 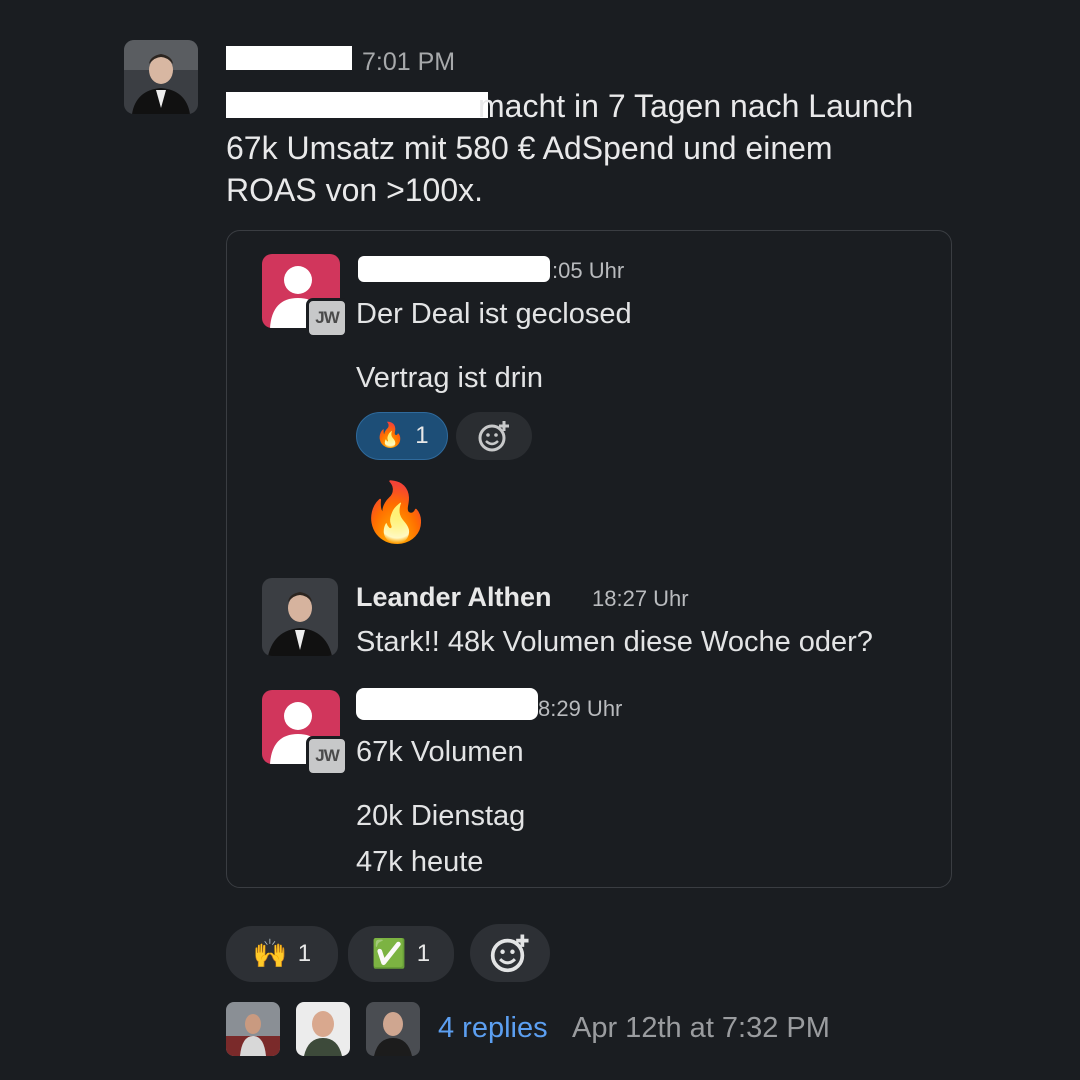 What do you see at coordinates (161, 77) in the screenshot?
I see `author-avatar` at bounding box center [161, 77].